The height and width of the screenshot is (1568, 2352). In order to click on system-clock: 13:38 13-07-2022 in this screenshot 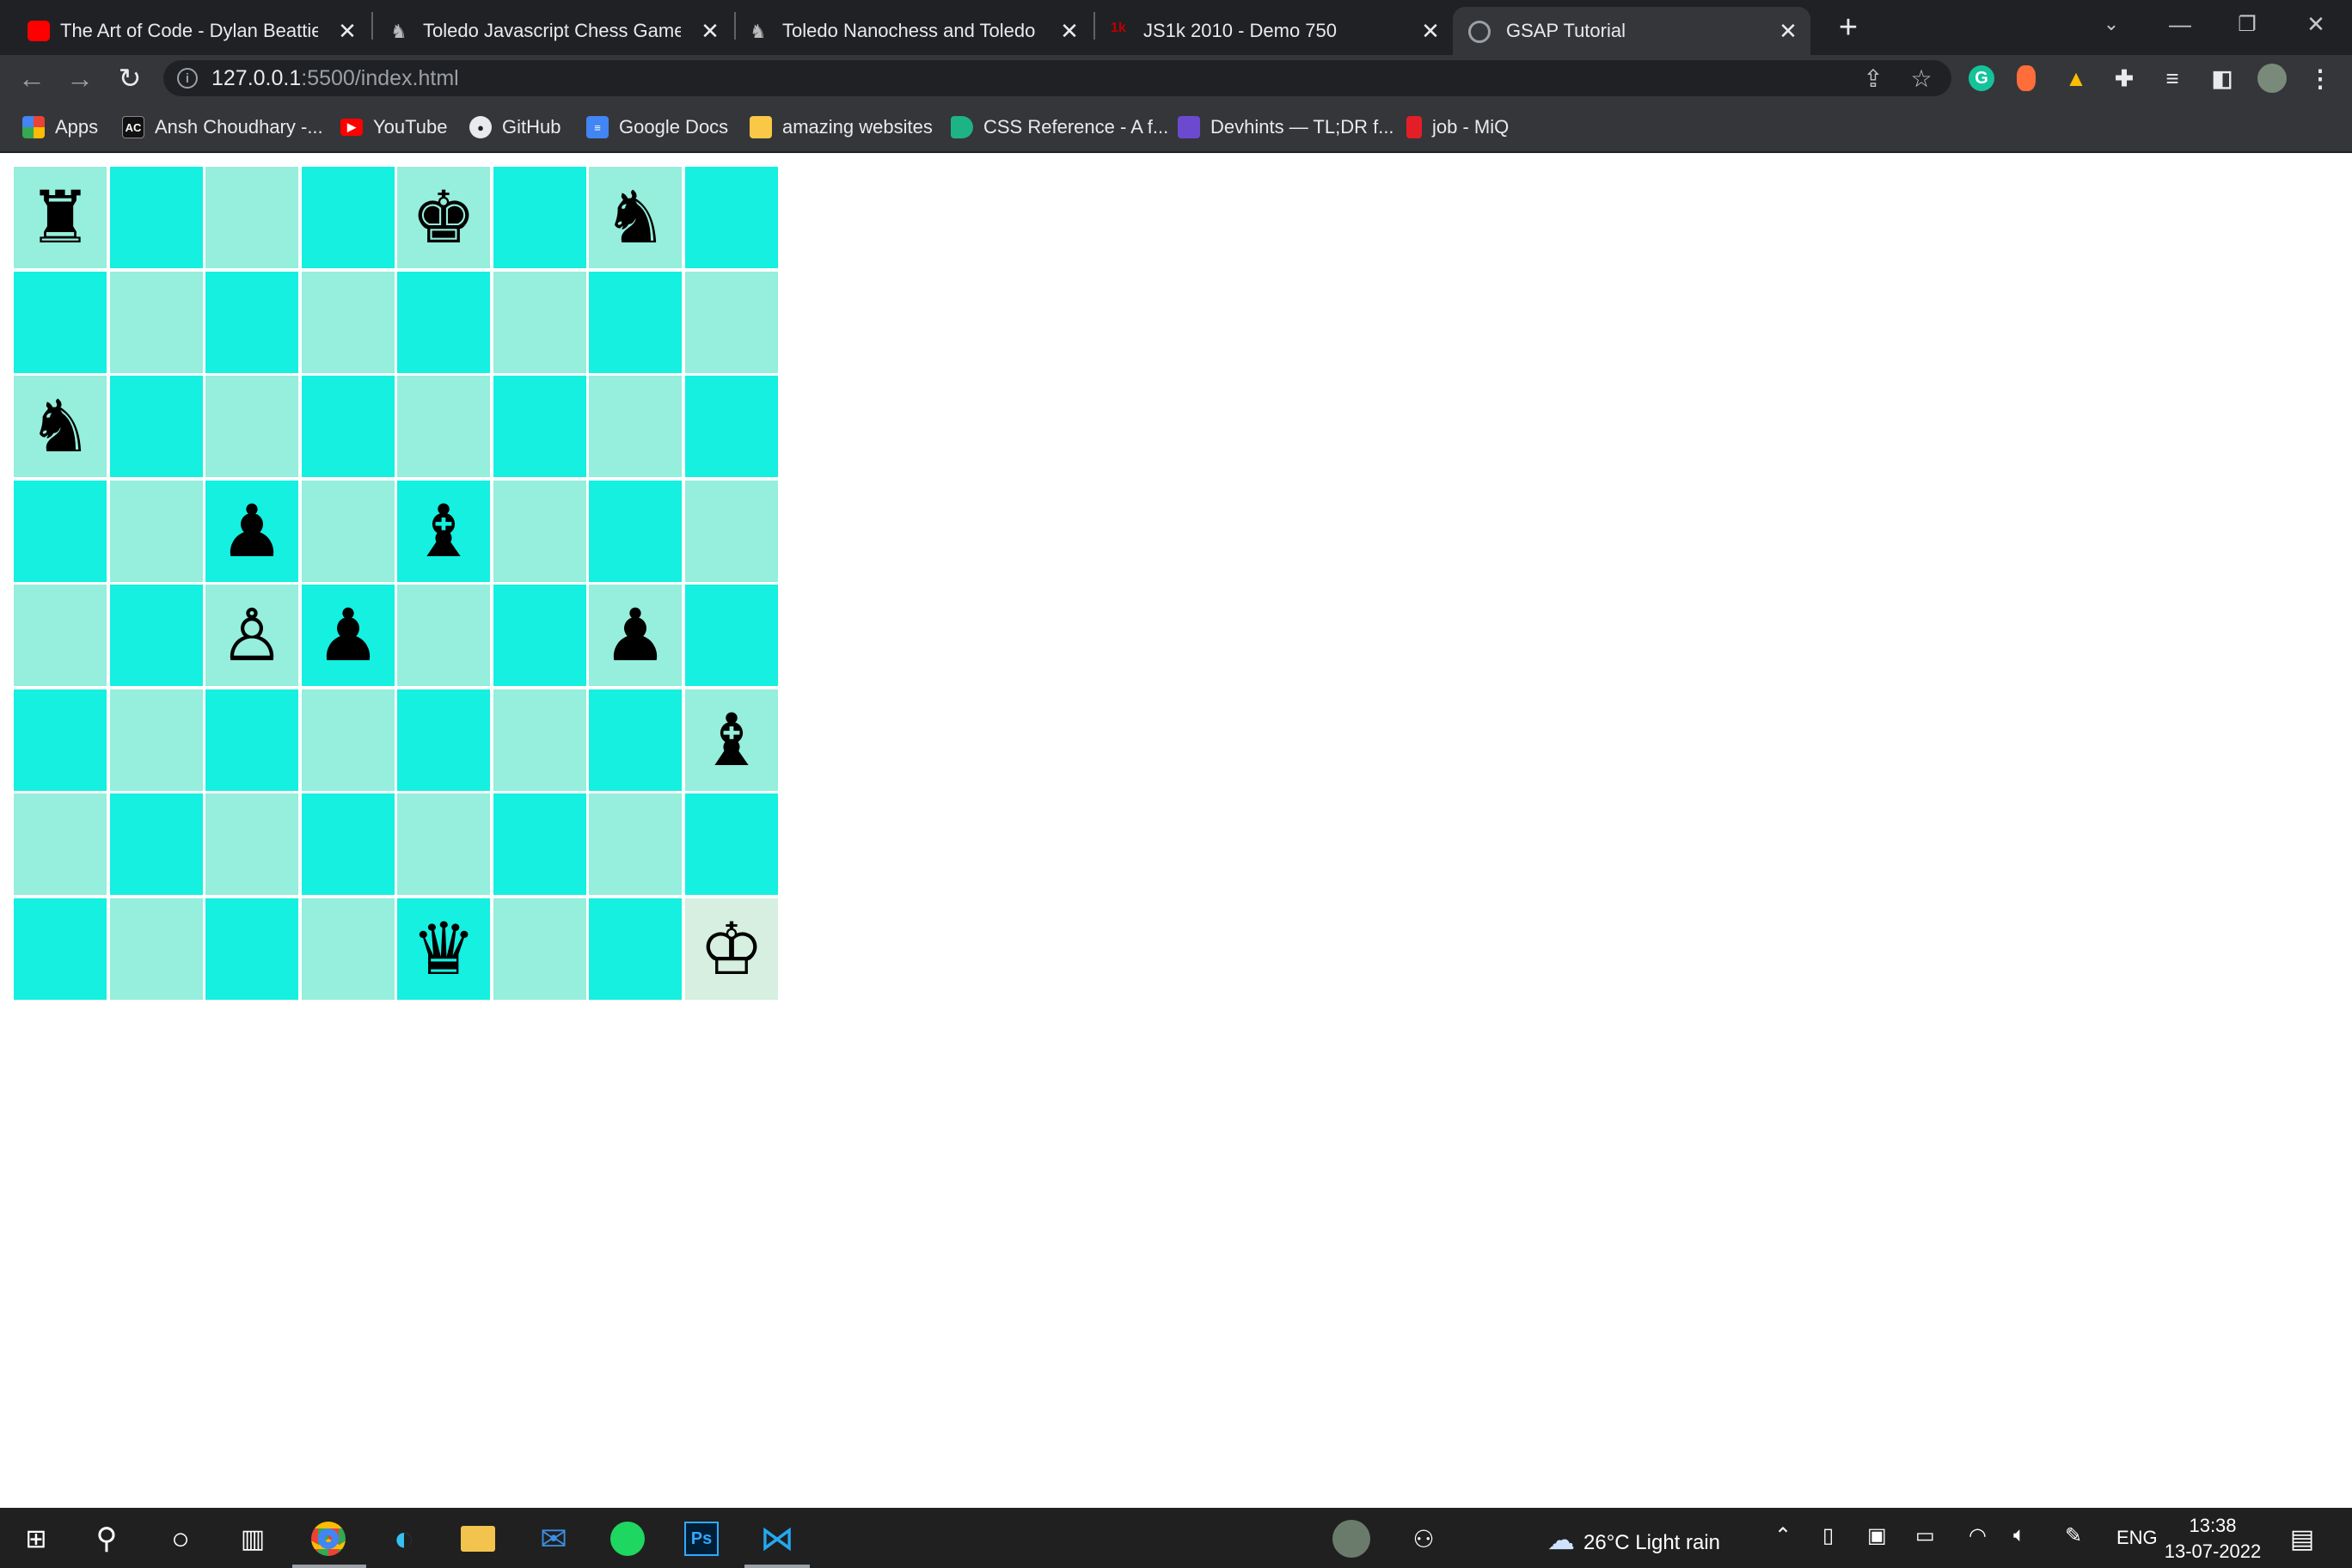, I will do `click(2212, 1539)`.